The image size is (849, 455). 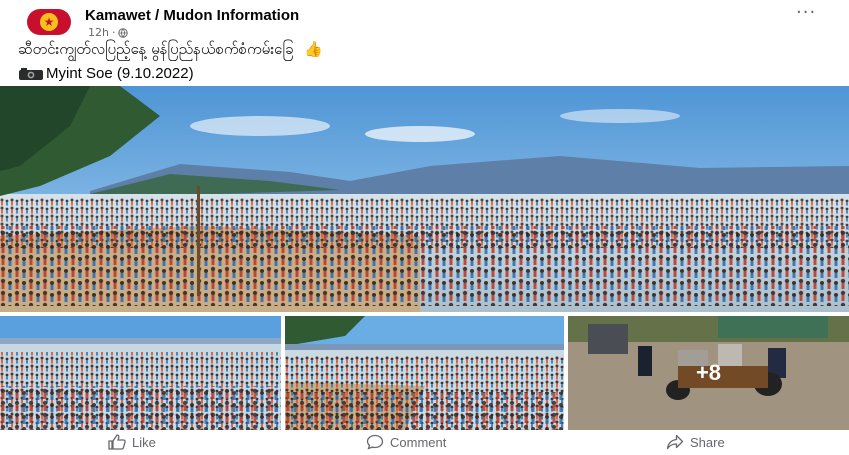 What do you see at coordinates (49, 22) in the screenshot?
I see `page-logo-icon: ★` at bounding box center [49, 22].